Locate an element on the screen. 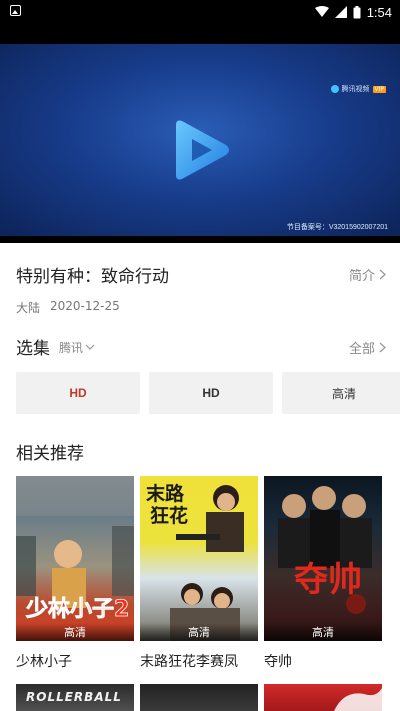 This screenshot has height=711, width=400. svg-text: 末路 is located at coordinates (165, 493).